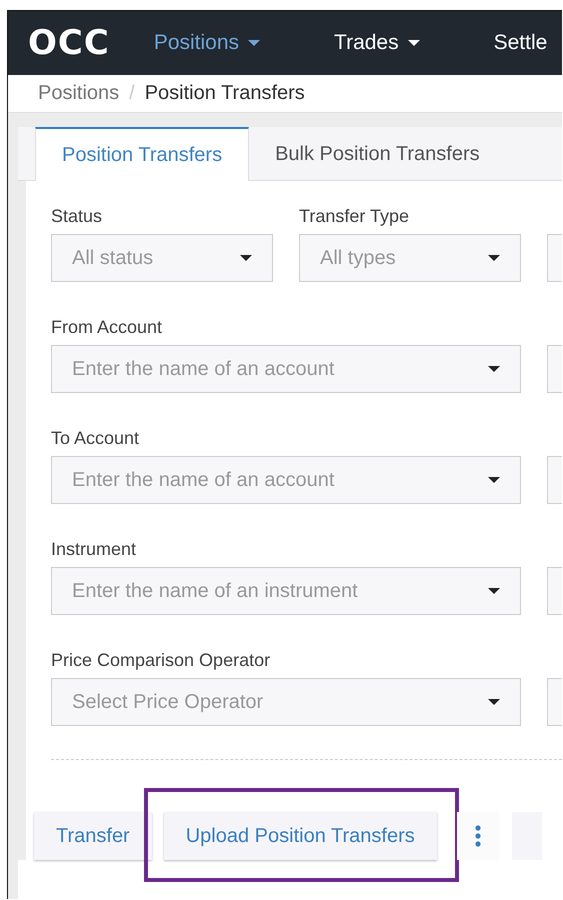  Describe the element at coordinates (162, 258) in the screenshot. I see `dropdown-field: All status` at that location.